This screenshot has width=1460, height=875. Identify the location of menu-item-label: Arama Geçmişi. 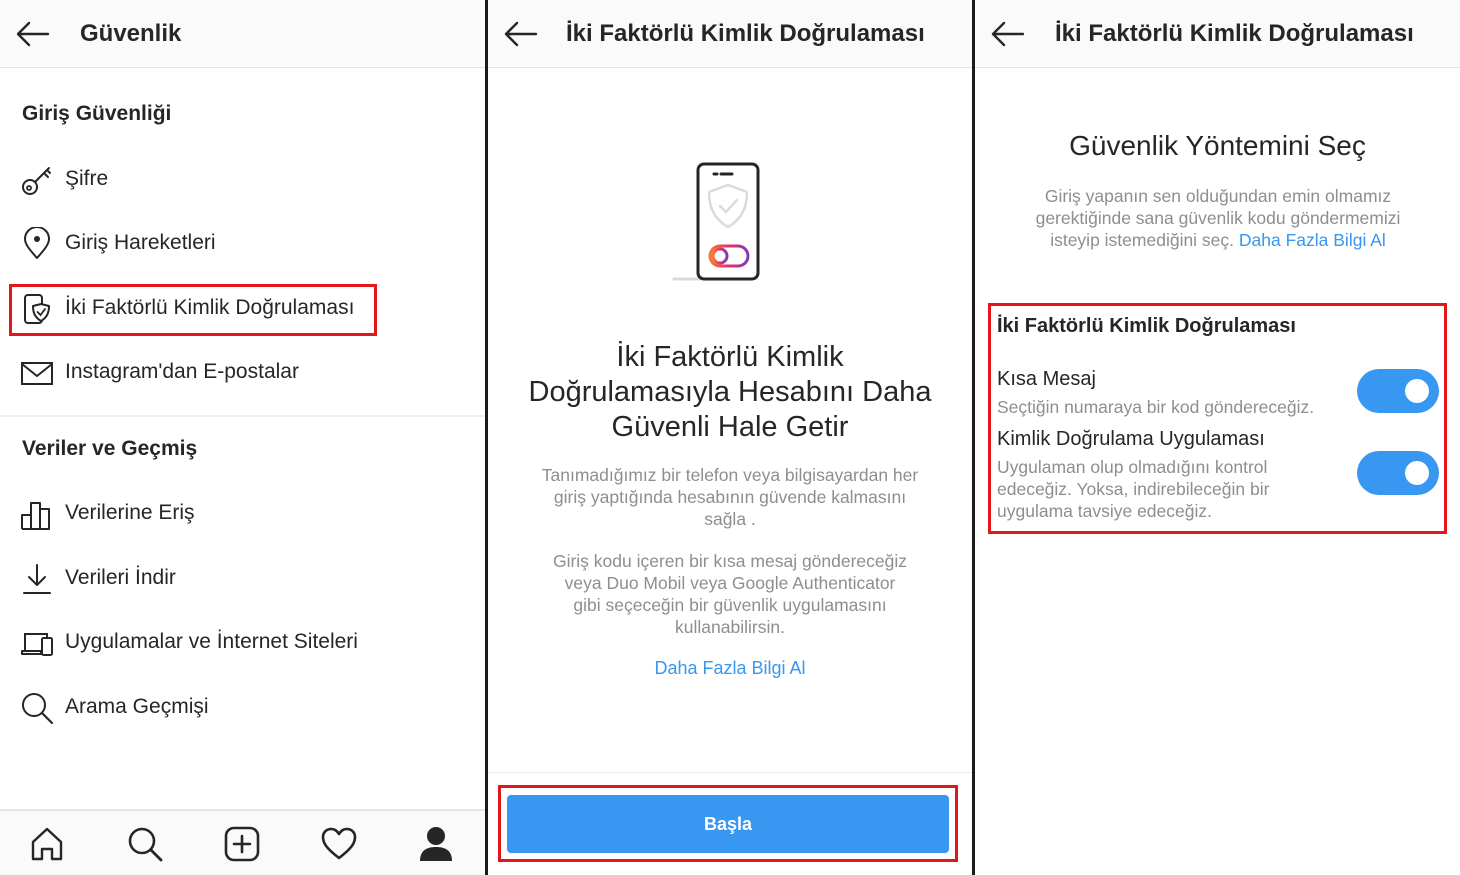
(137, 706).